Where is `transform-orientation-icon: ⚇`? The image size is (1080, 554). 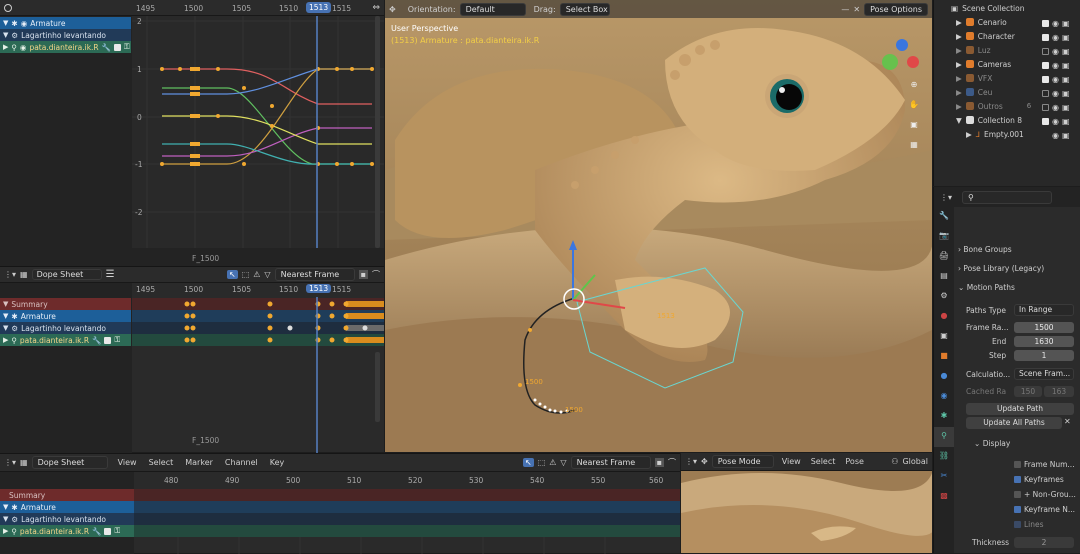
transform-orientation-icon: ⚇ is located at coordinates (894, 461).